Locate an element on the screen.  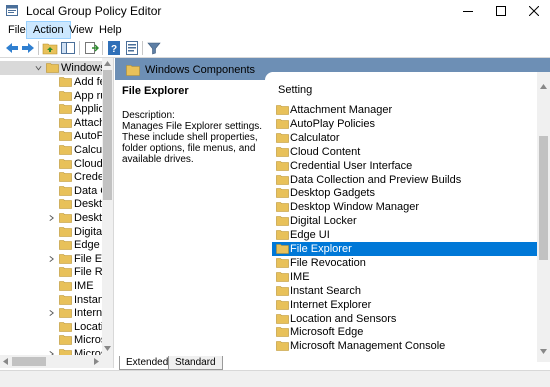
tree-item-label: Locatio is located at coordinates (88, 326).